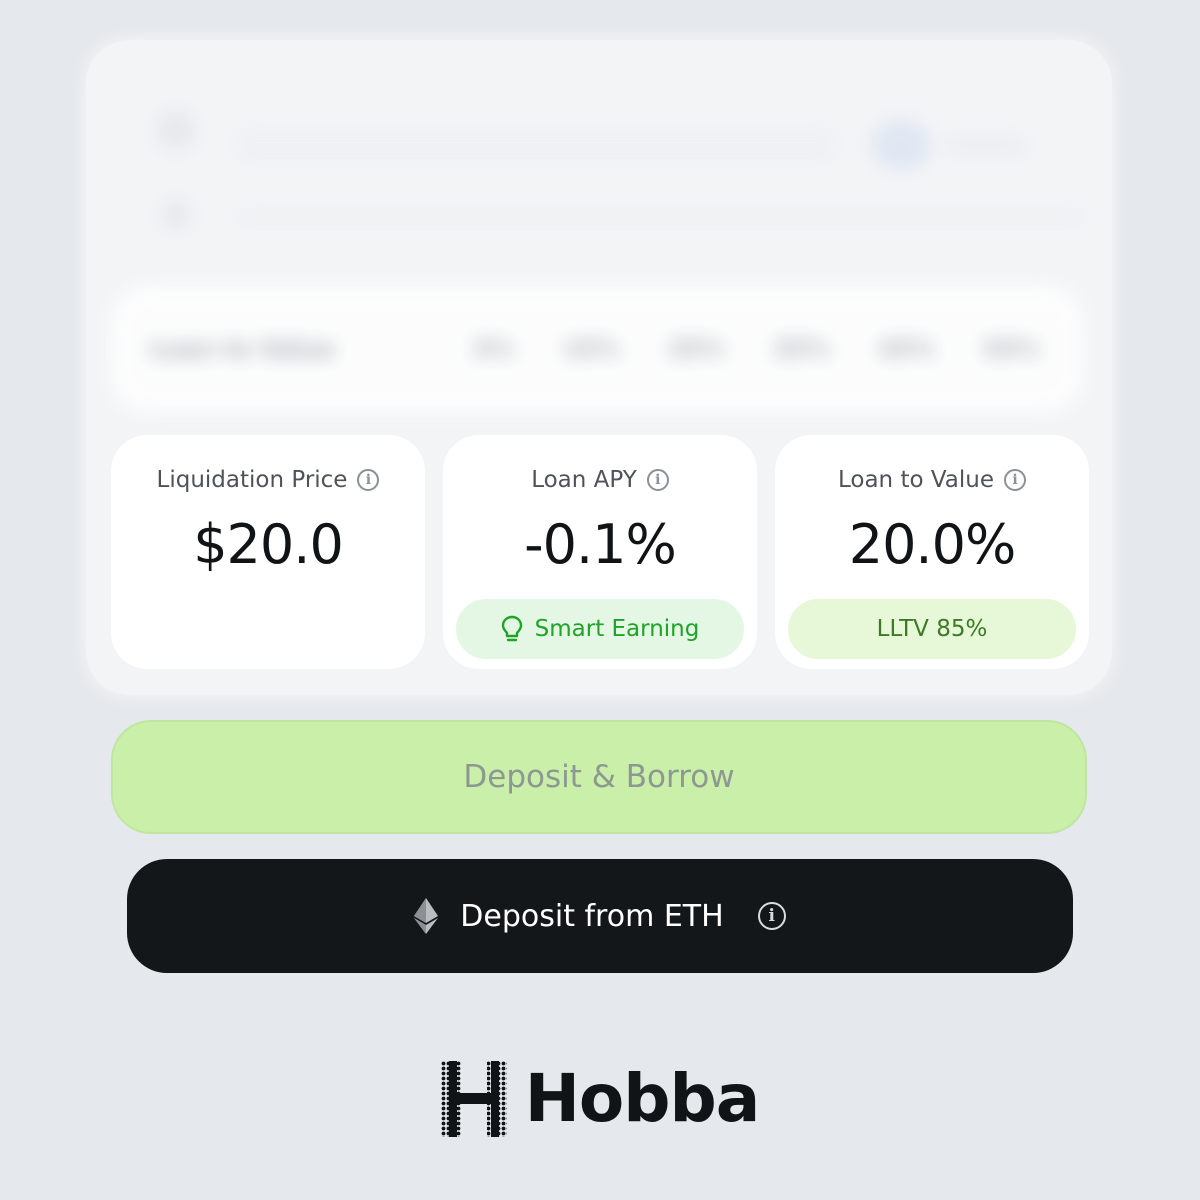 This screenshot has width=1200, height=1200. What do you see at coordinates (916, 480) in the screenshot?
I see `loan-to-value-label: Loan to Value` at bounding box center [916, 480].